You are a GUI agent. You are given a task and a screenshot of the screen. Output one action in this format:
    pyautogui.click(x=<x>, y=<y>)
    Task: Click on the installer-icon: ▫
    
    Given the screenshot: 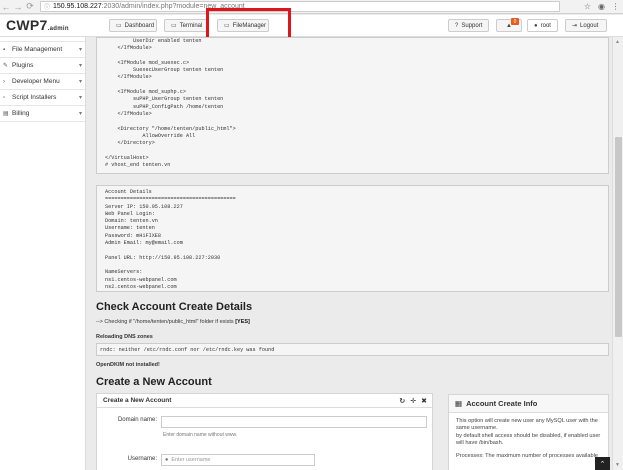 What is the action you would take?
    pyautogui.click(x=4, y=97)
    